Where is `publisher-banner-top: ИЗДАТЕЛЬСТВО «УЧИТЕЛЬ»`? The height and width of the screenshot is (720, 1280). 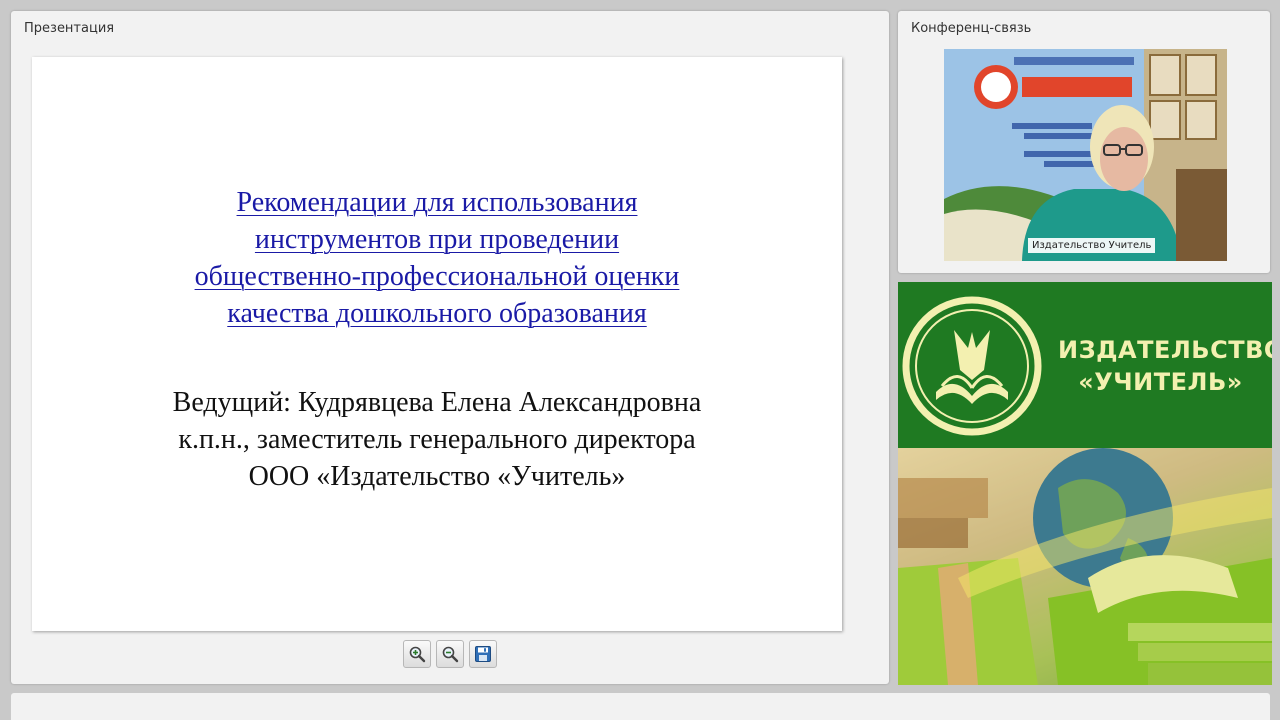
publisher-banner-top: ИЗДАТЕЛЬСТВО «УЧИТЕЛЬ» is located at coordinates (1085, 365).